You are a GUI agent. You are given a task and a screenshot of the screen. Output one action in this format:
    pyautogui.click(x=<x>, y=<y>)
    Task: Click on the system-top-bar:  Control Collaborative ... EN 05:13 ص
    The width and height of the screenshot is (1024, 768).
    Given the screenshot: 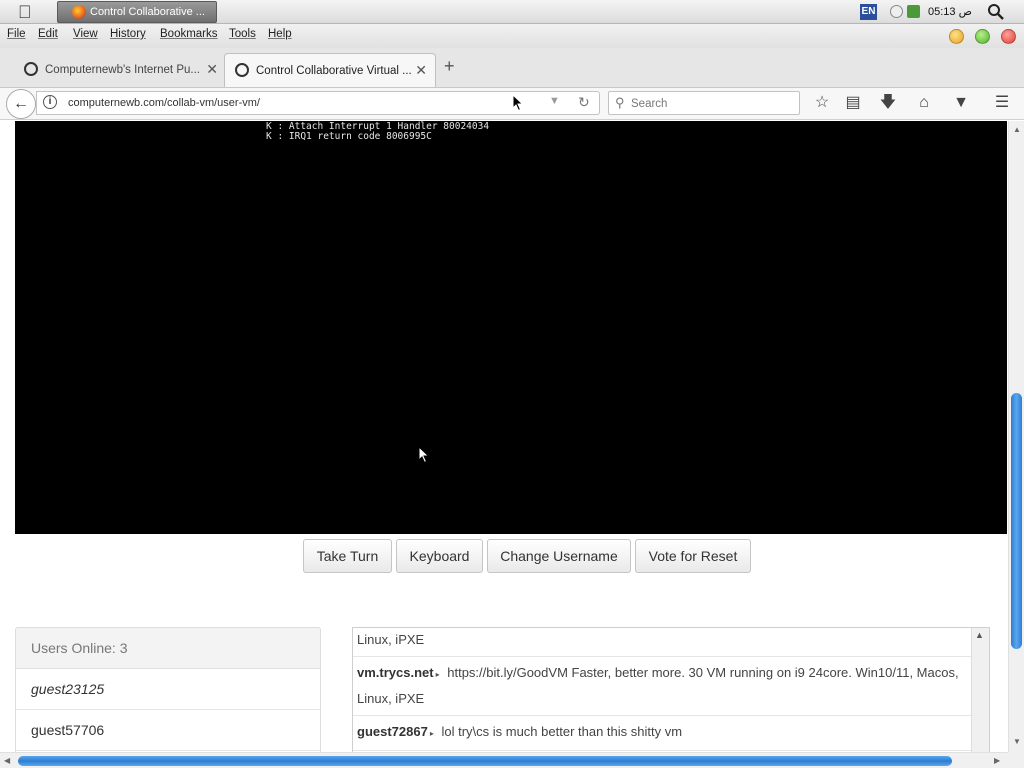 What is the action you would take?
    pyautogui.click(x=512, y=12)
    